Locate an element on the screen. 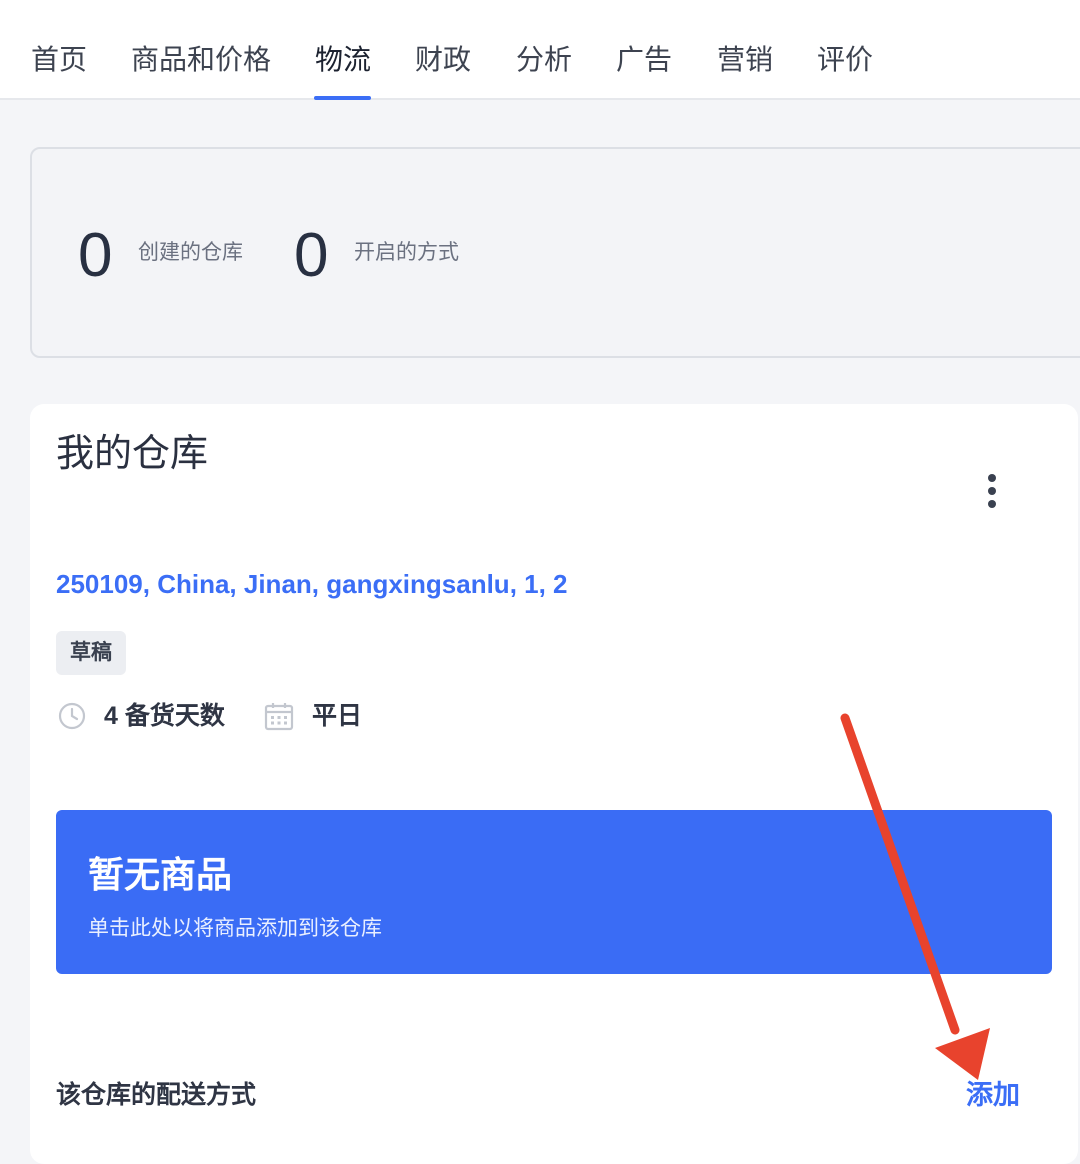  methods-count: 0 is located at coordinates (311, 255).